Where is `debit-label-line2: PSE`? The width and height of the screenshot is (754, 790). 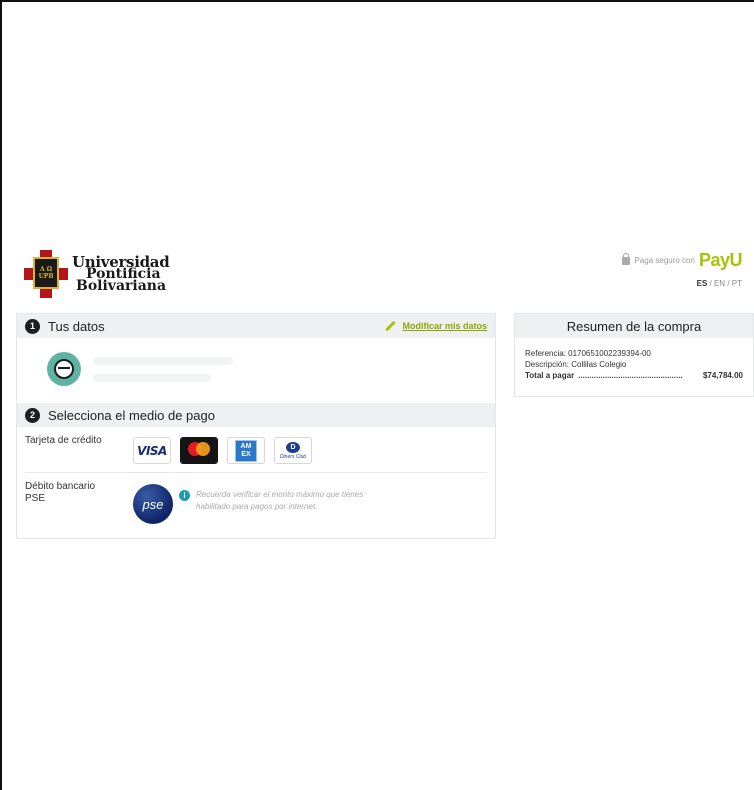
debit-label-line2: PSE is located at coordinates (35, 498).